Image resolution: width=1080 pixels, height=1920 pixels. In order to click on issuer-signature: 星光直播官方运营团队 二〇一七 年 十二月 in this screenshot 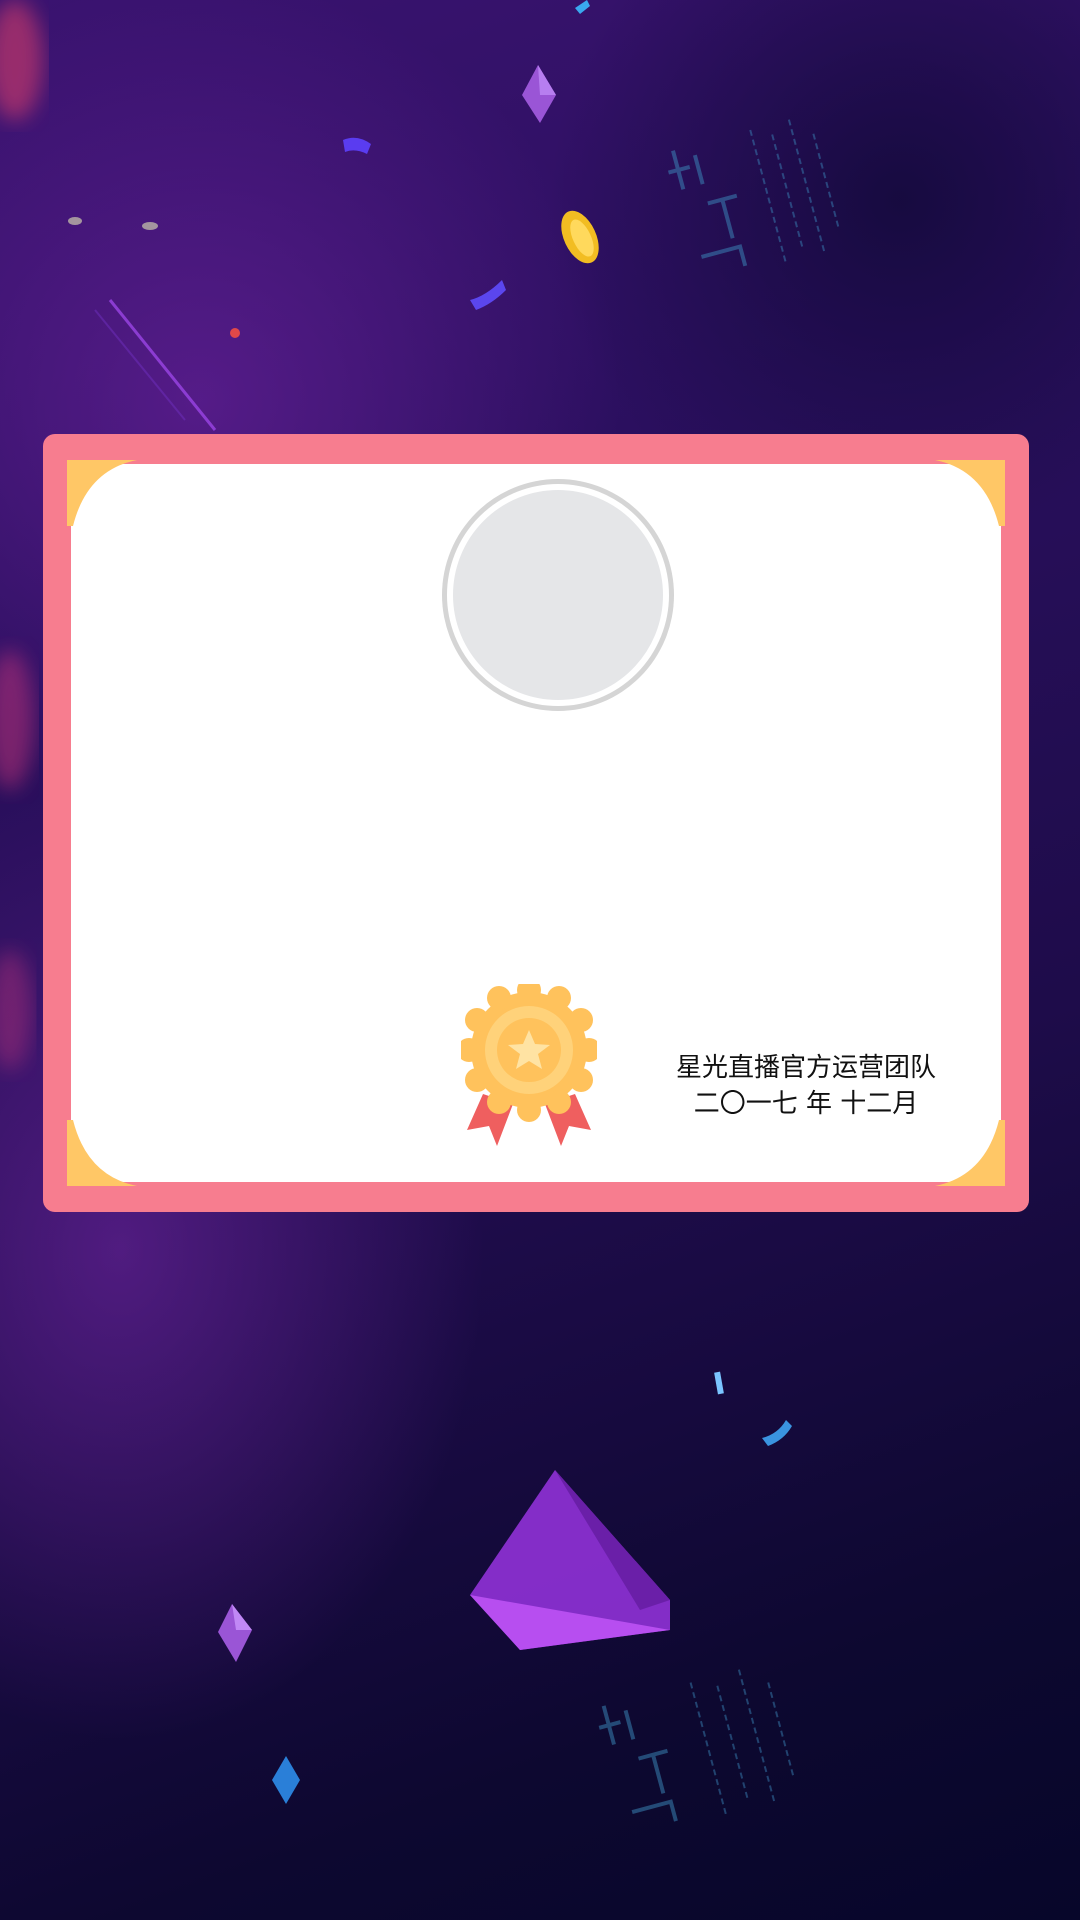, I will do `click(806, 1086)`.